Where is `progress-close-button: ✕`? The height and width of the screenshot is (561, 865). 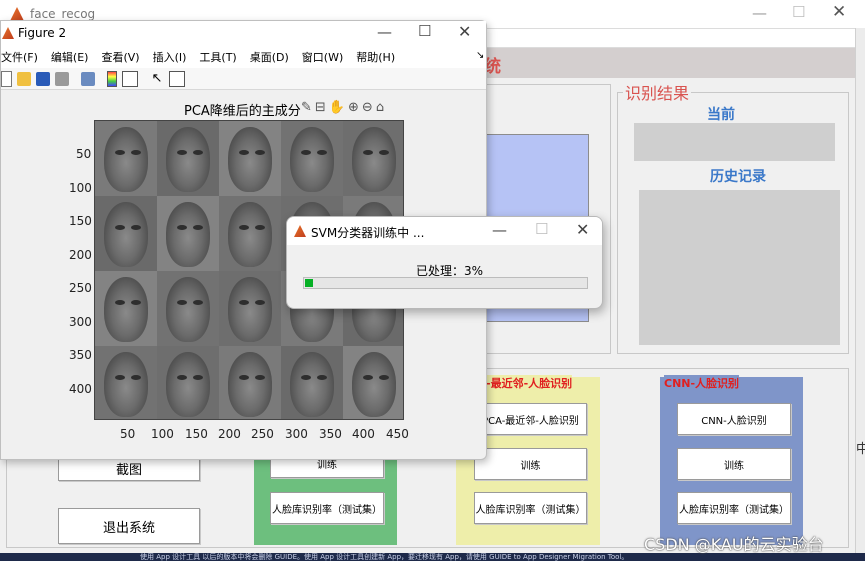
progress-close-button: ✕ is located at coordinates (582, 230).